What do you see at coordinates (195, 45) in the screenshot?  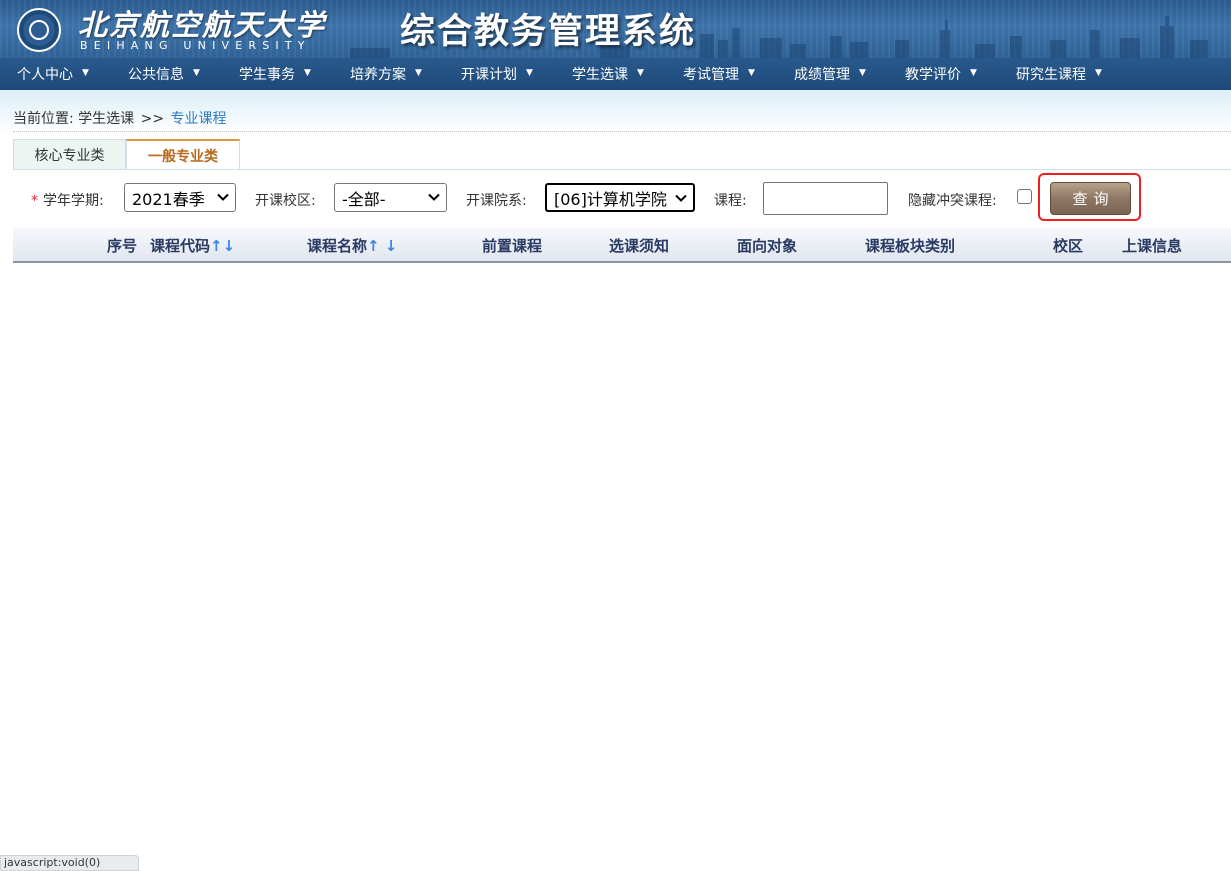 I see `university-name-en: BEIHANG UNIVERSITY` at bounding box center [195, 45].